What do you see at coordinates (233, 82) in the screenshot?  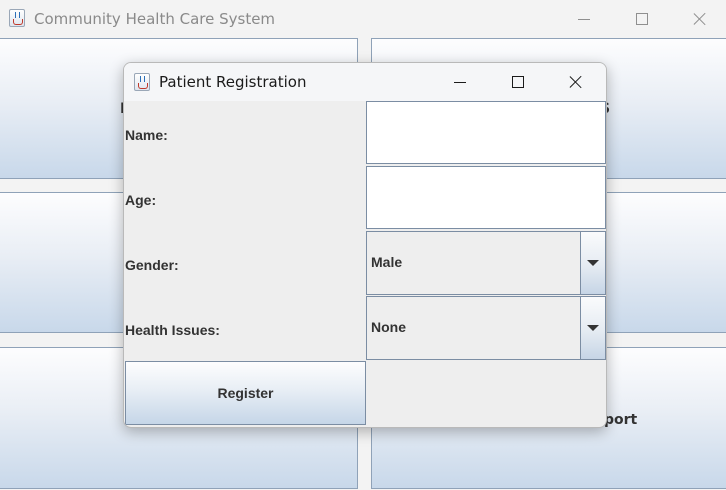 I see `dialog-title: Patient Registration` at bounding box center [233, 82].